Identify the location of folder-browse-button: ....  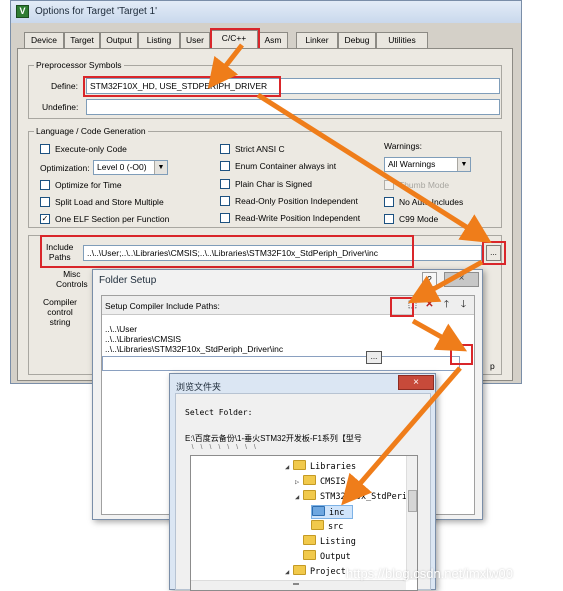
(374, 357).